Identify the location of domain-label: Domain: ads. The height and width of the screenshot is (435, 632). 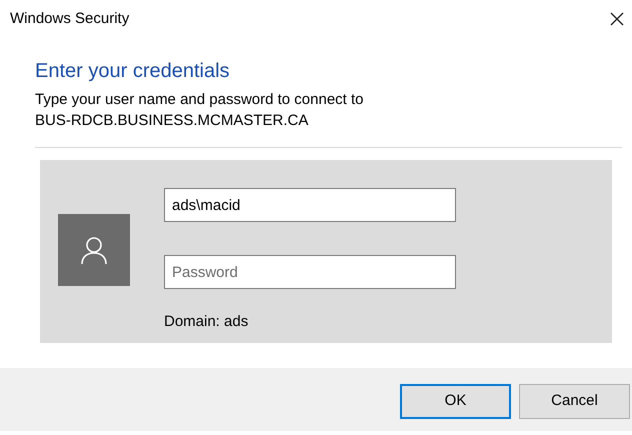
(207, 322).